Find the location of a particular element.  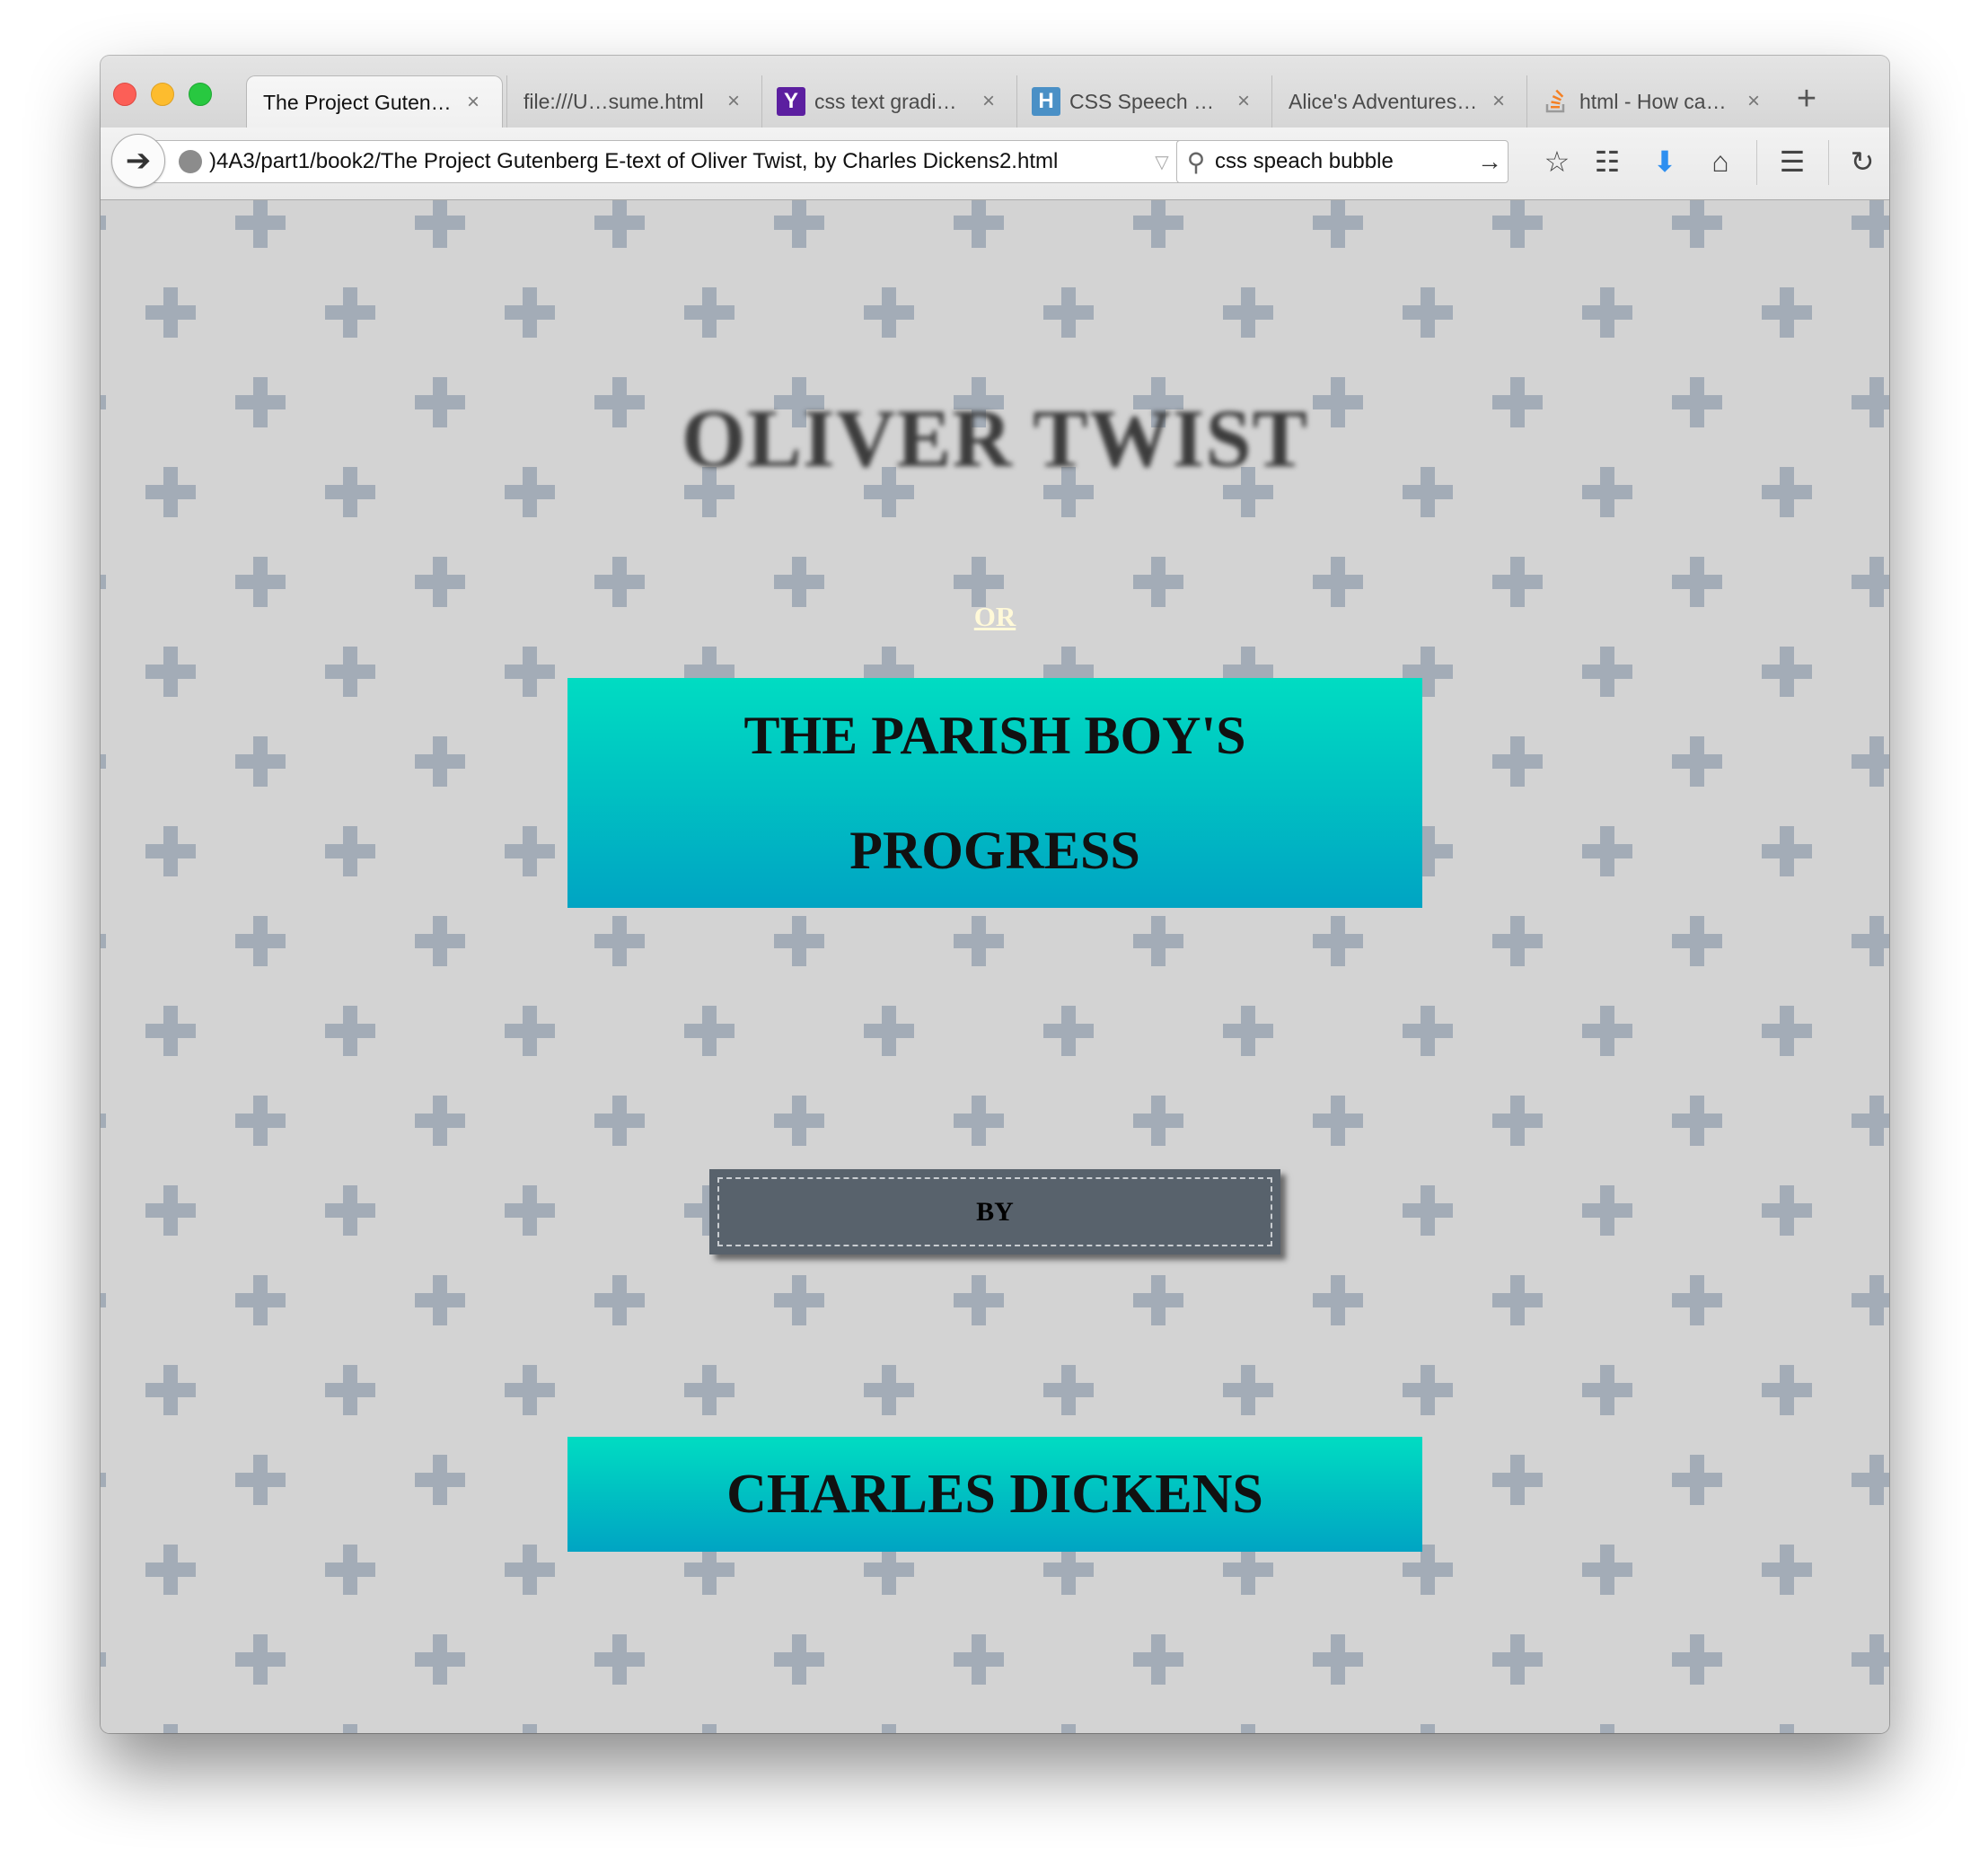

minimize-window-button is located at coordinates (162, 94).